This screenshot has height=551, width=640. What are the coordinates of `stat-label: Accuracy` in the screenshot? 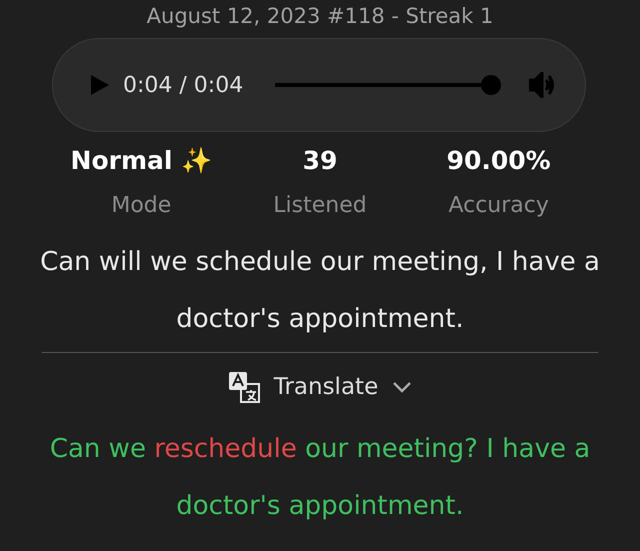 It's located at (498, 206).